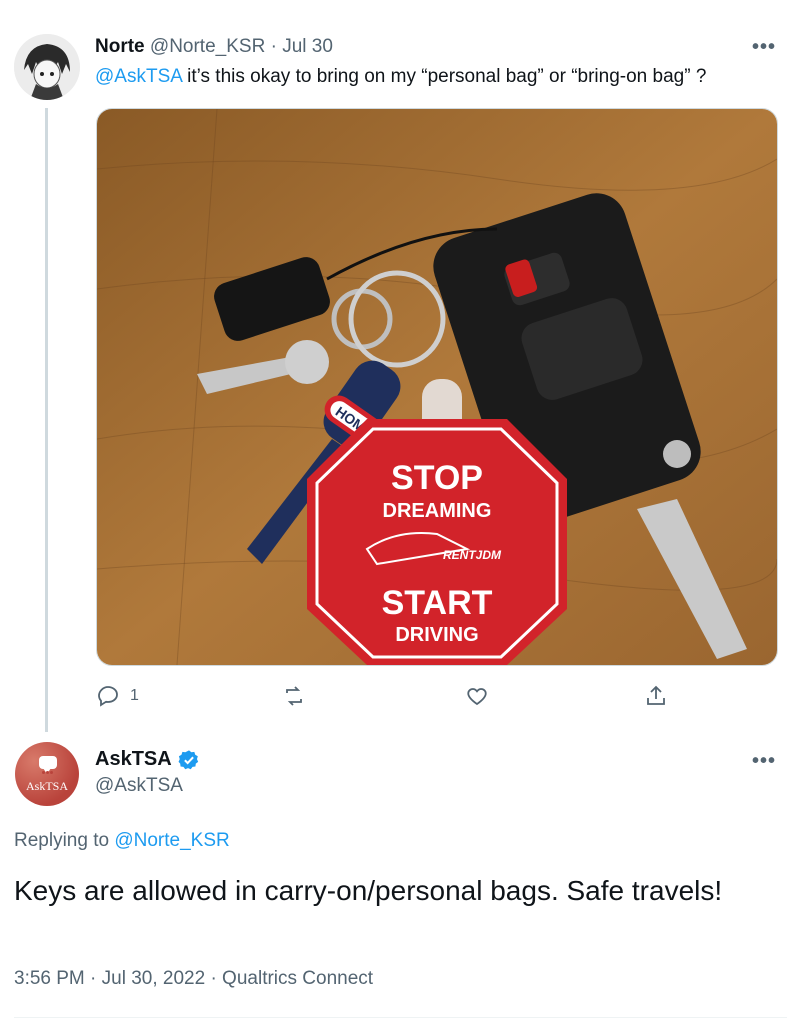  I want to click on more-options-button: •••, so click(764, 47).